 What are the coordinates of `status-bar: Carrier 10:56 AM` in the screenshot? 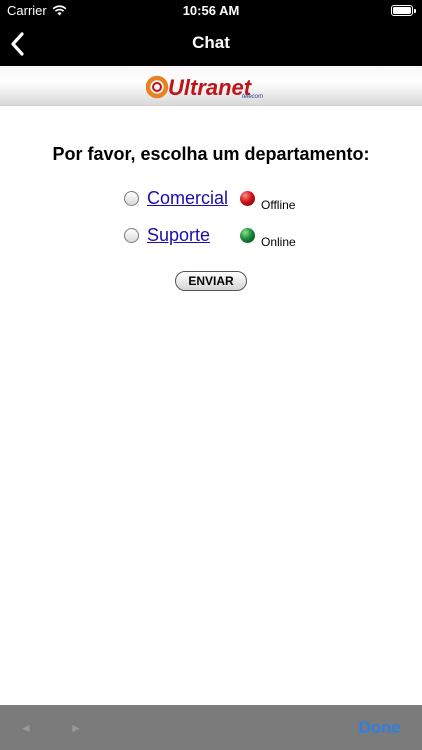 It's located at (211, 11).